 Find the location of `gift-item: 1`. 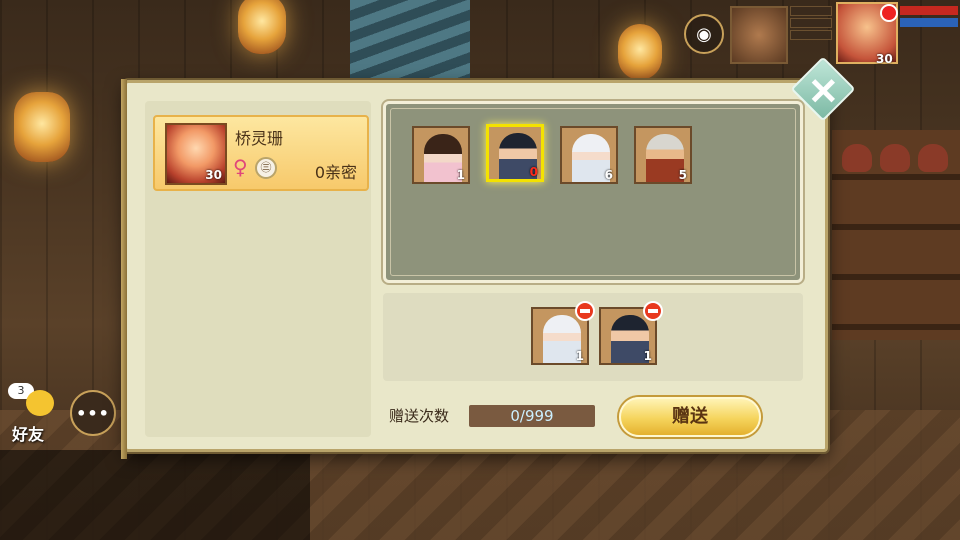

gift-item: 1 is located at coordinates (441, 155).